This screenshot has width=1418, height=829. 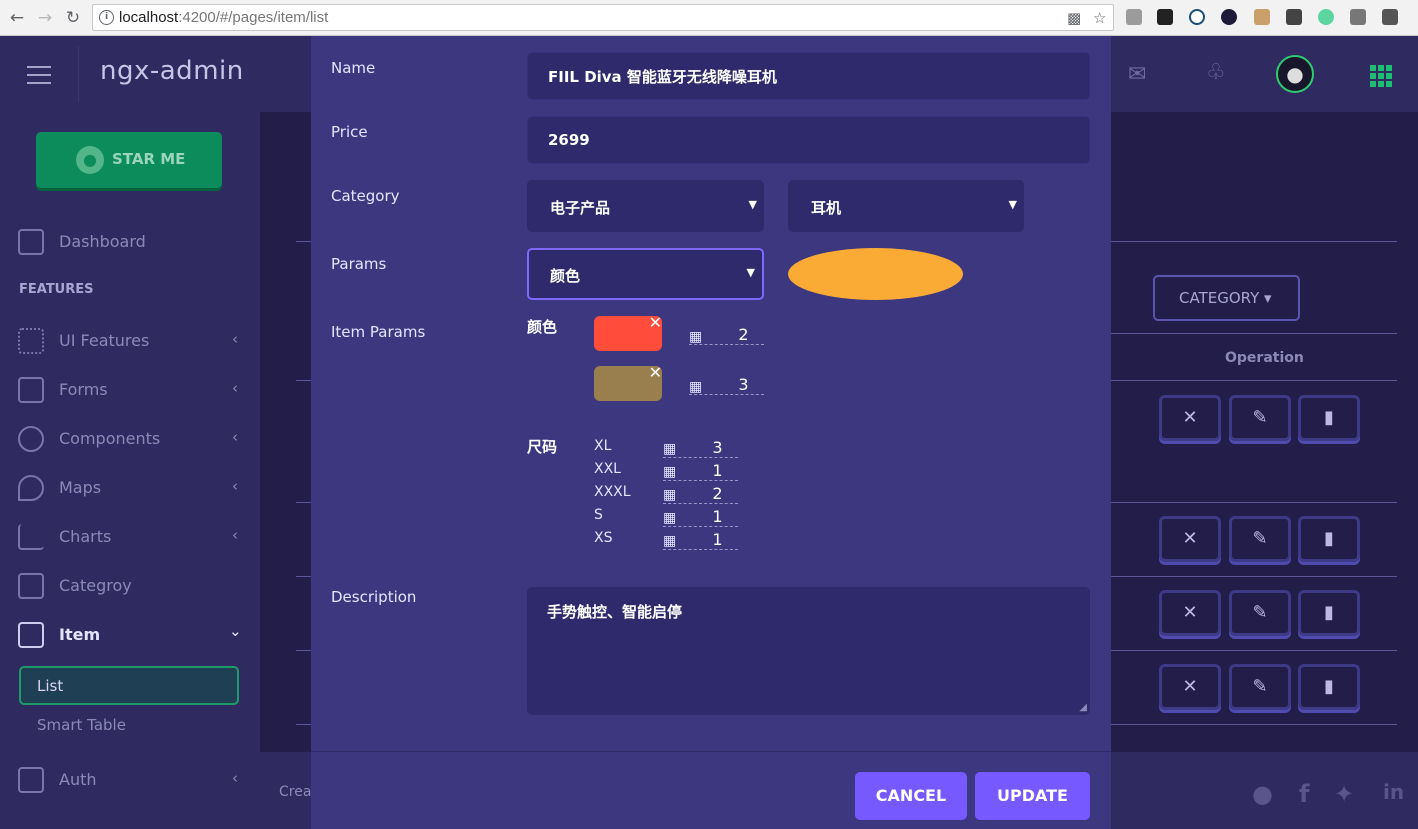 What do you see at coordinates (1074, 18) in the screenshot?
I see `translate-icon: ▩` at bounding box center [1074, 18].